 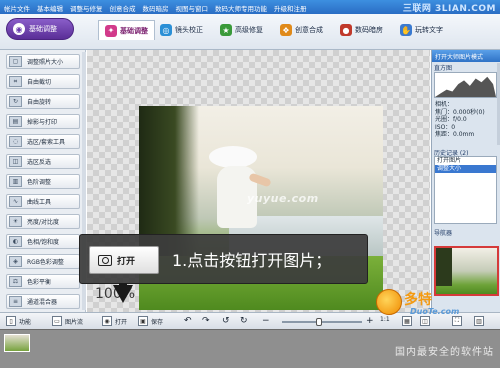 I want to click on tool-brightness-contrast: ☀ 亮度/对比度, so click(x=43, y=221).